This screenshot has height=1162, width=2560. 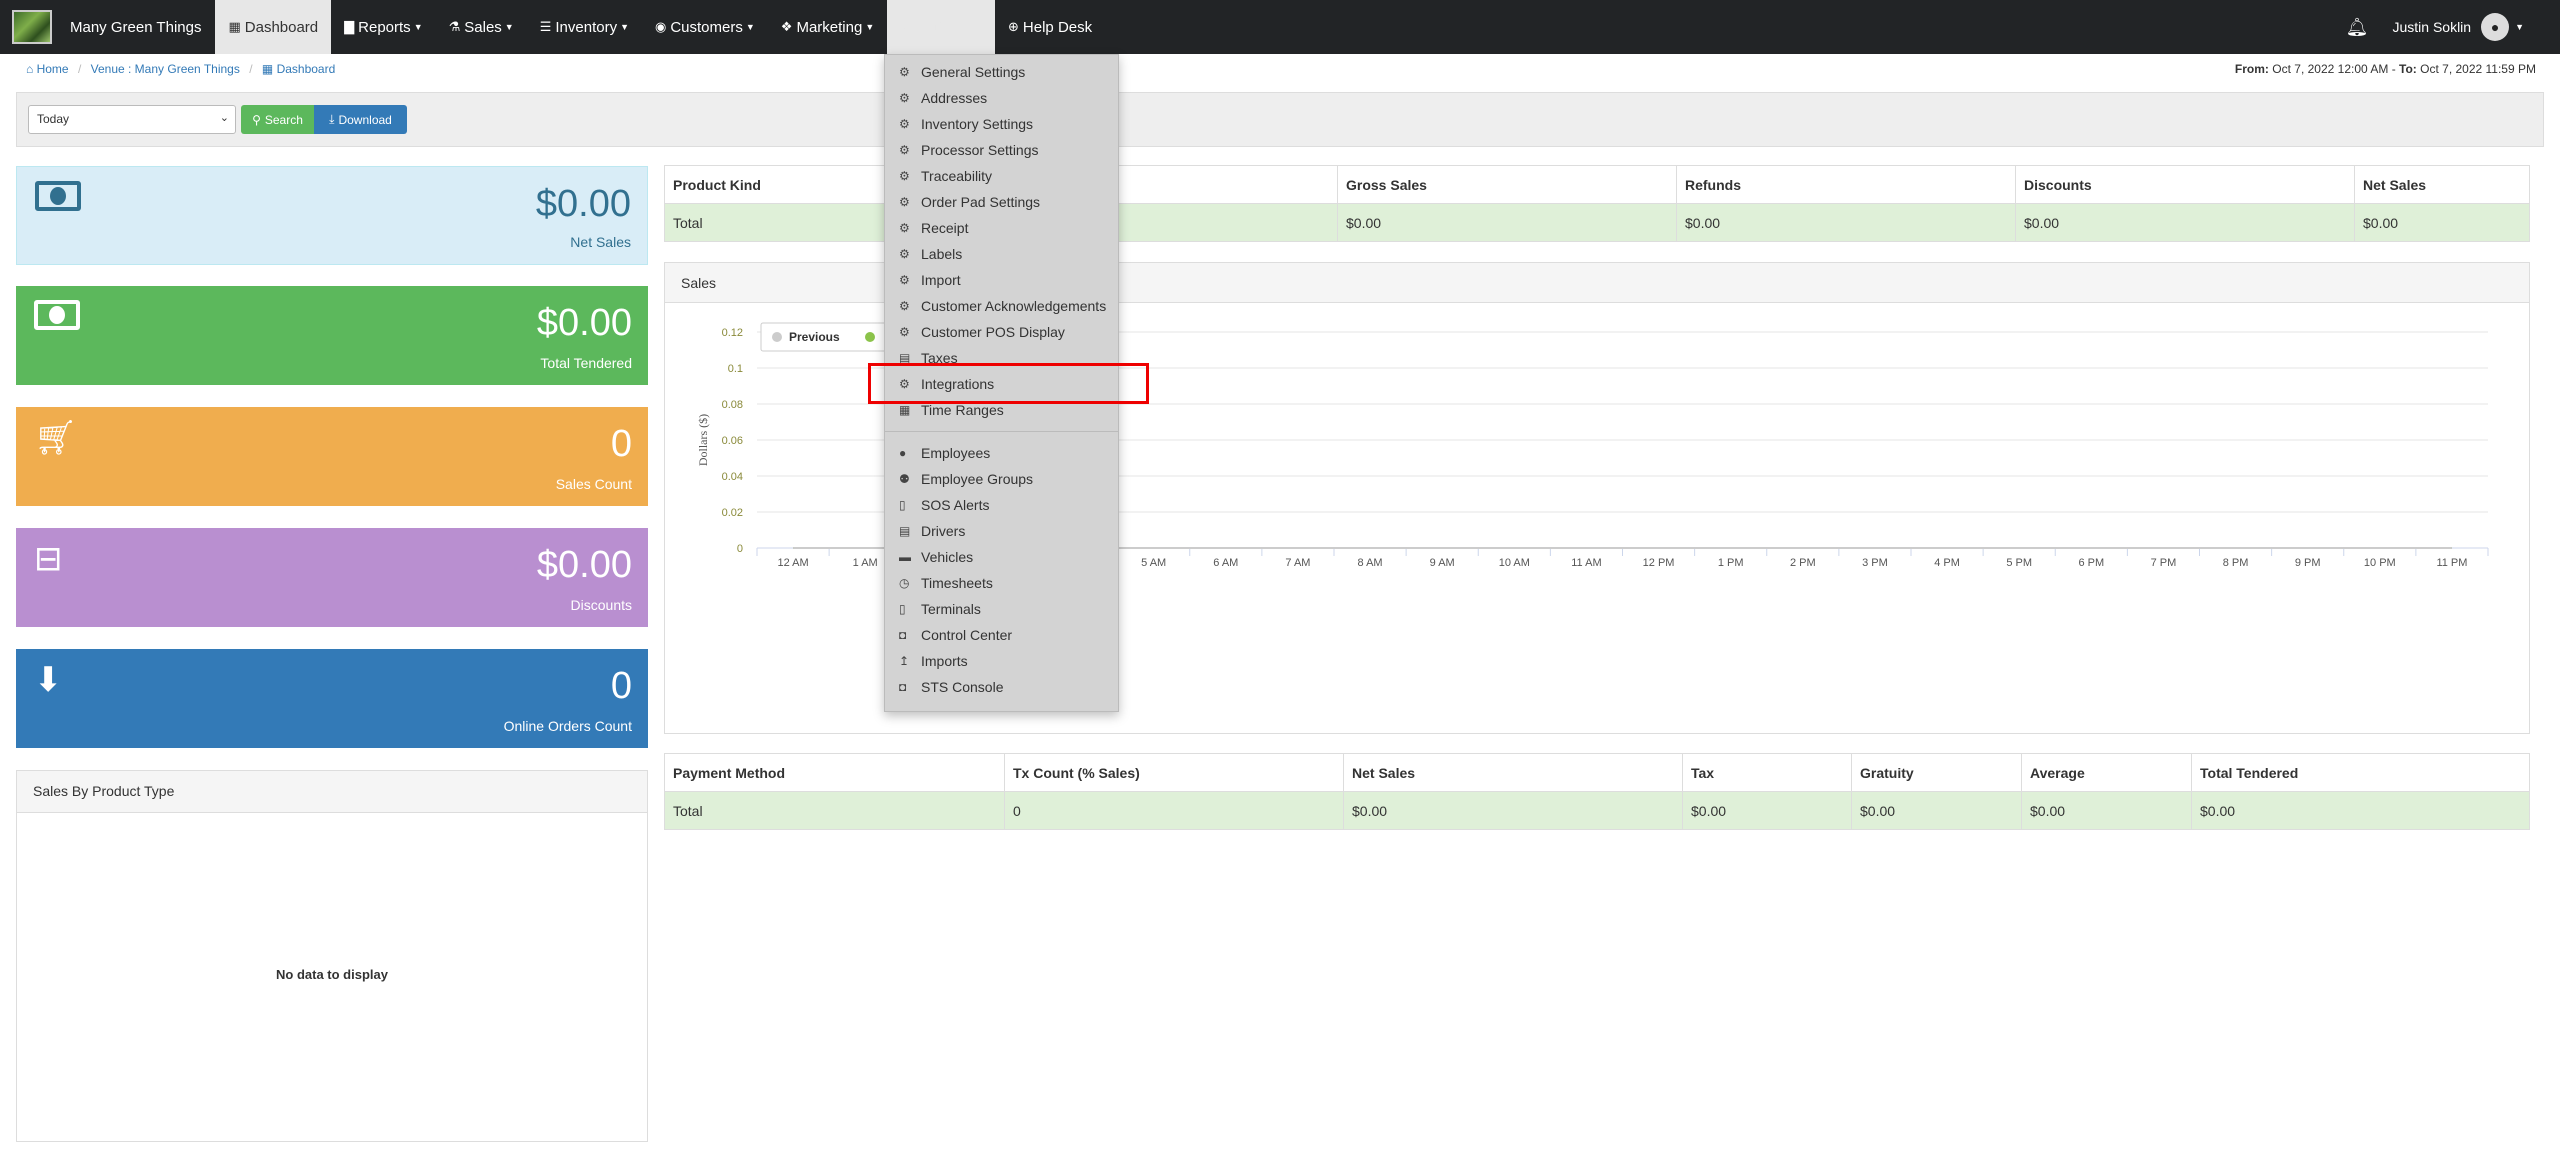 I want to click on brand-name: Many Green Things, so click(x=135, y=27).